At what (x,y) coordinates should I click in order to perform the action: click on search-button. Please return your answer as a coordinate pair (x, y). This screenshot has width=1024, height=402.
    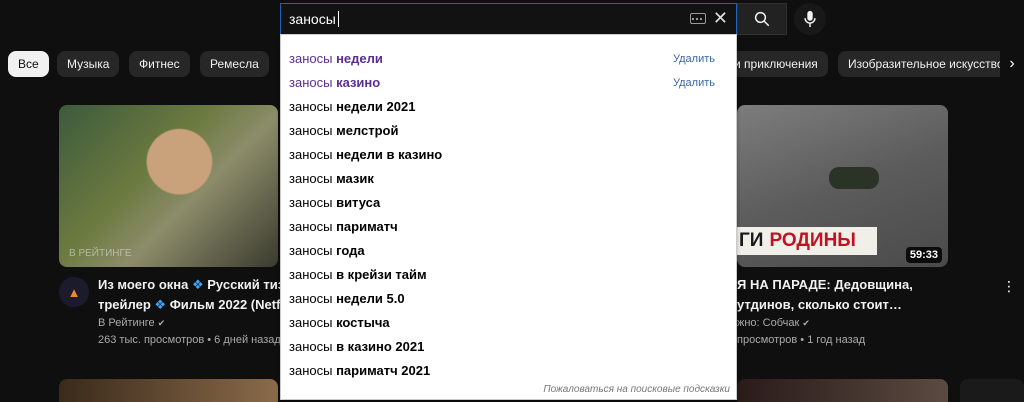
    Looking at the image, I should click on (762, 19).